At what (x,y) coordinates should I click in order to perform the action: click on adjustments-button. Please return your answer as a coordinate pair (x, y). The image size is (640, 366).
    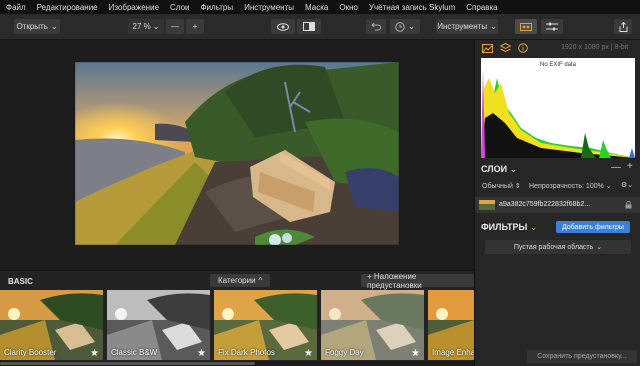
    Looking at the image, I should click on (552, 26).